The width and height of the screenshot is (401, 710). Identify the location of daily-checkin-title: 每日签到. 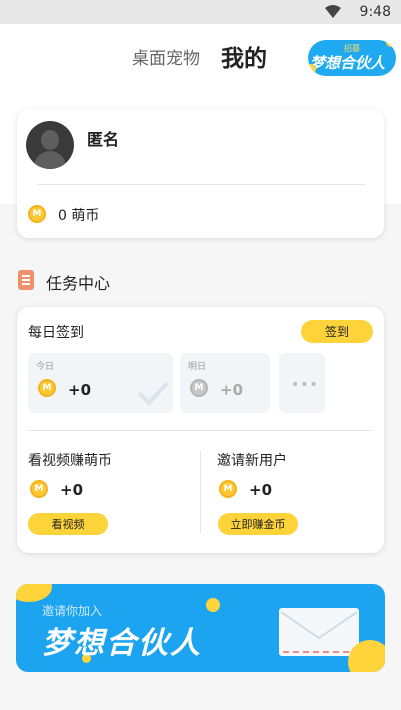
(56, 333).